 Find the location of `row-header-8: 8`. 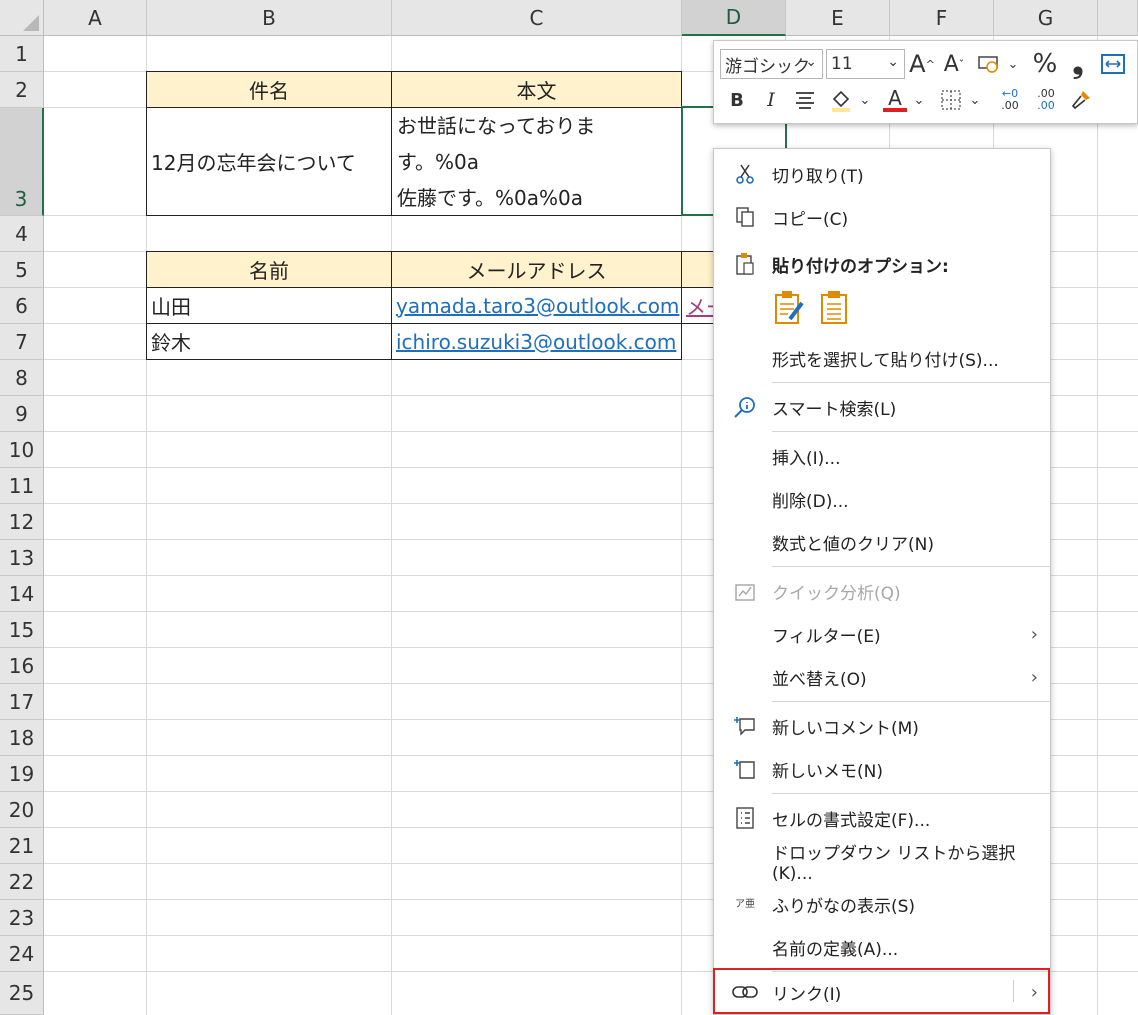

row-header-8: 8 is located at coordinates (22, 378).